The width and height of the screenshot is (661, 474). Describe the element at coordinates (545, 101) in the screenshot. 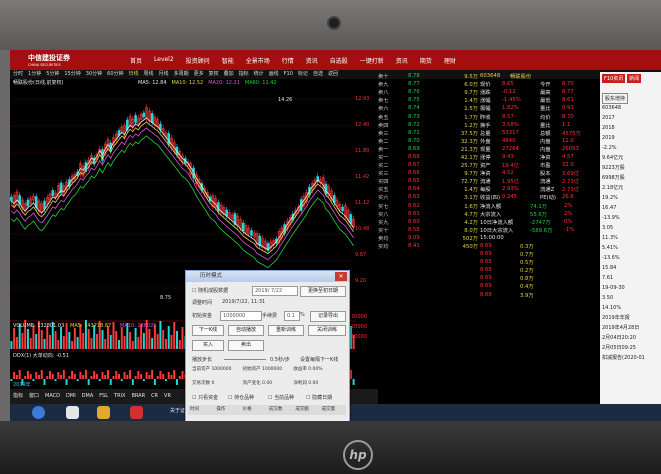

I see `quote-key2: 最低` at that location.